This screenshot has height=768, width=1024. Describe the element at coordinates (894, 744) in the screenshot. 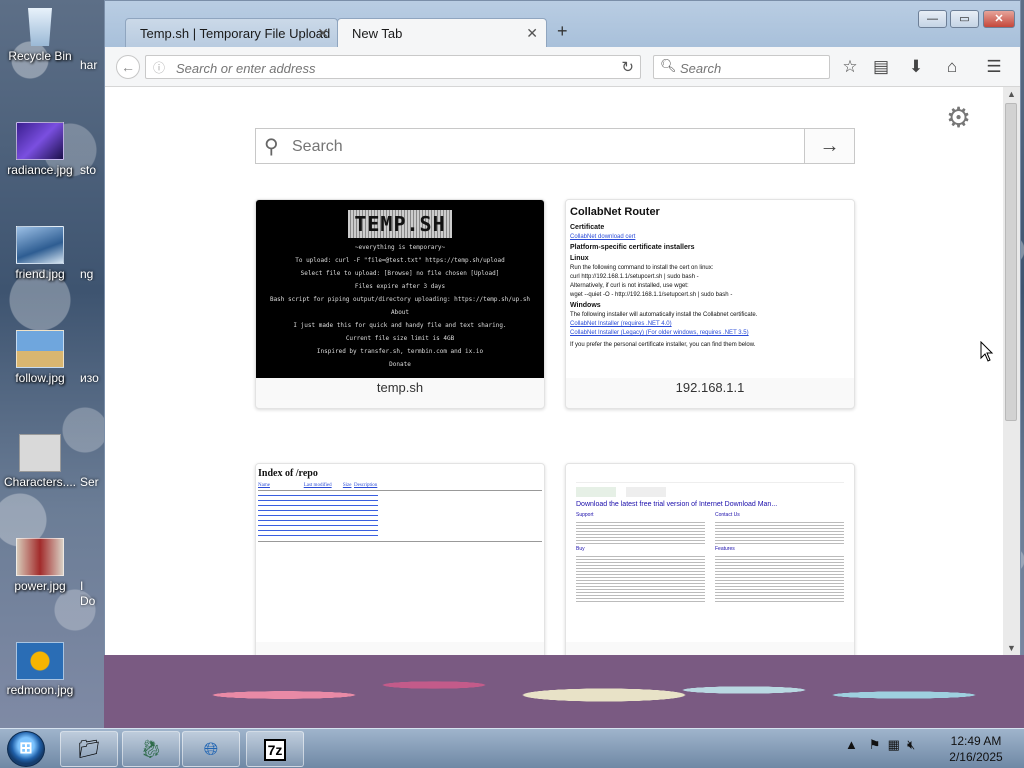

I see `network-icon: ▦` at that location.